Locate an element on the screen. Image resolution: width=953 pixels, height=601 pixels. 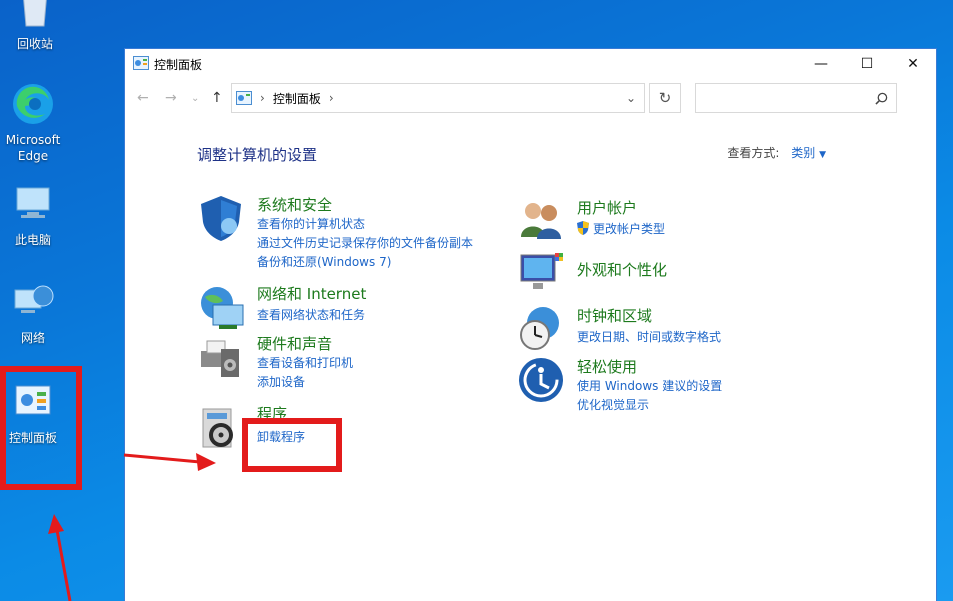
back-arrow-icon: ← is located at coordinates (143, 98).